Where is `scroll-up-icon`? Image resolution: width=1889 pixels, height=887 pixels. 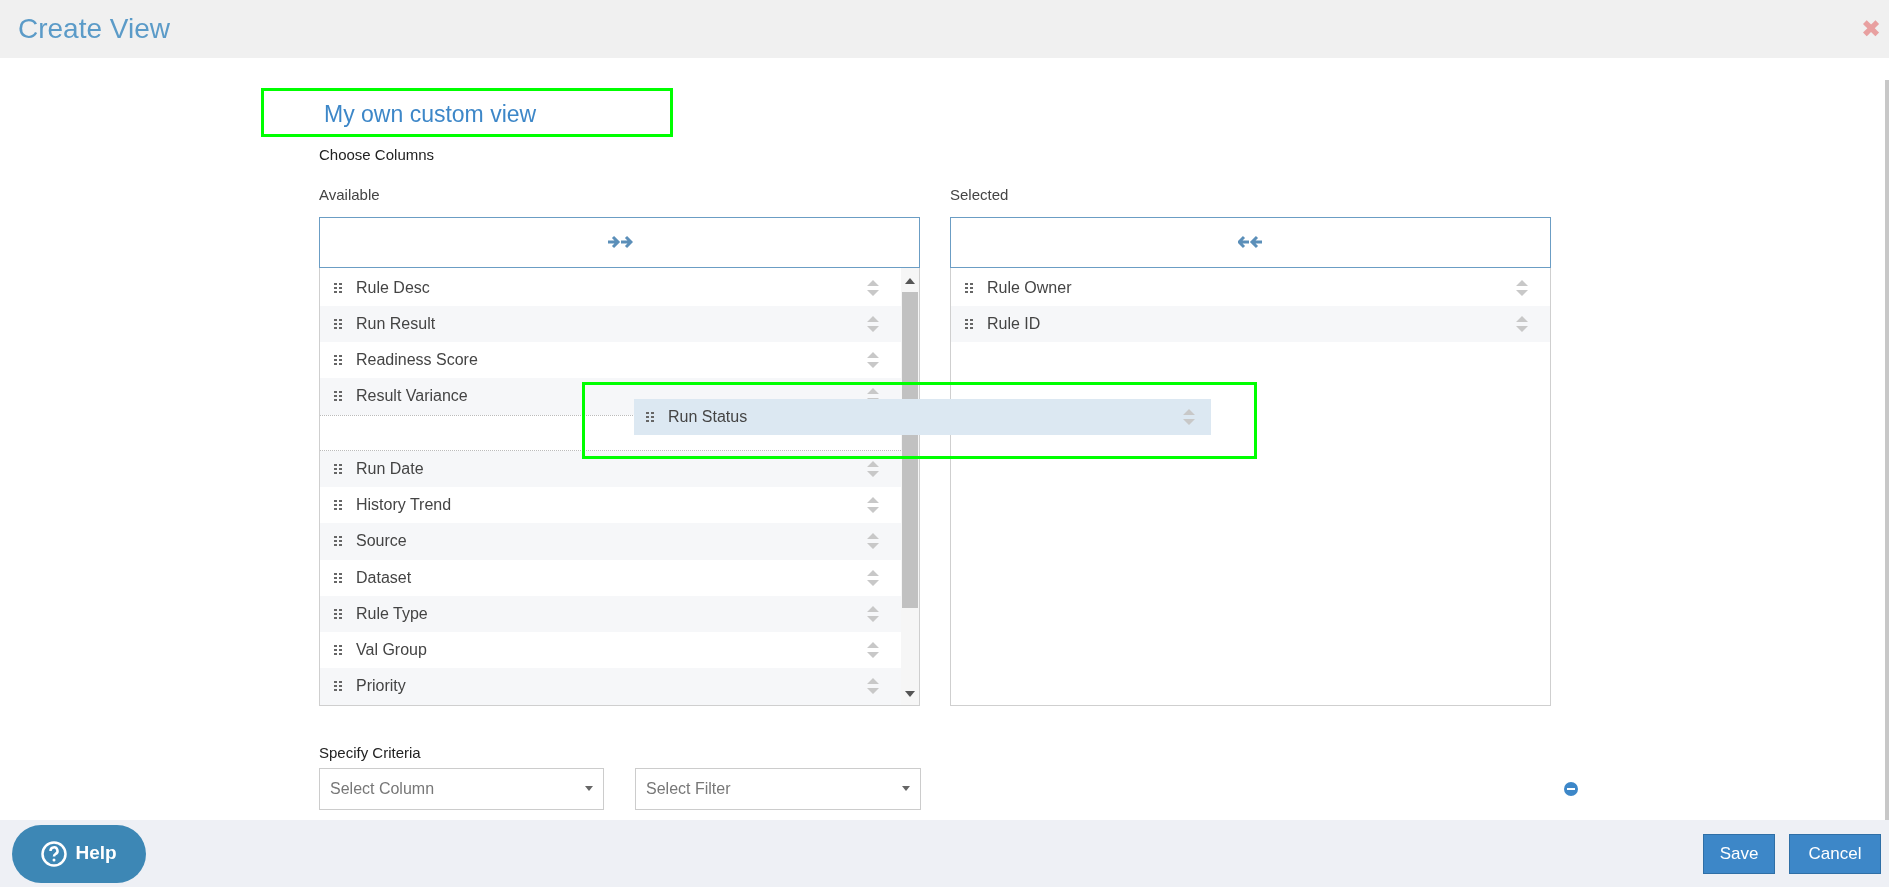
scroll-up-icon is located at coordinates (910, 280).